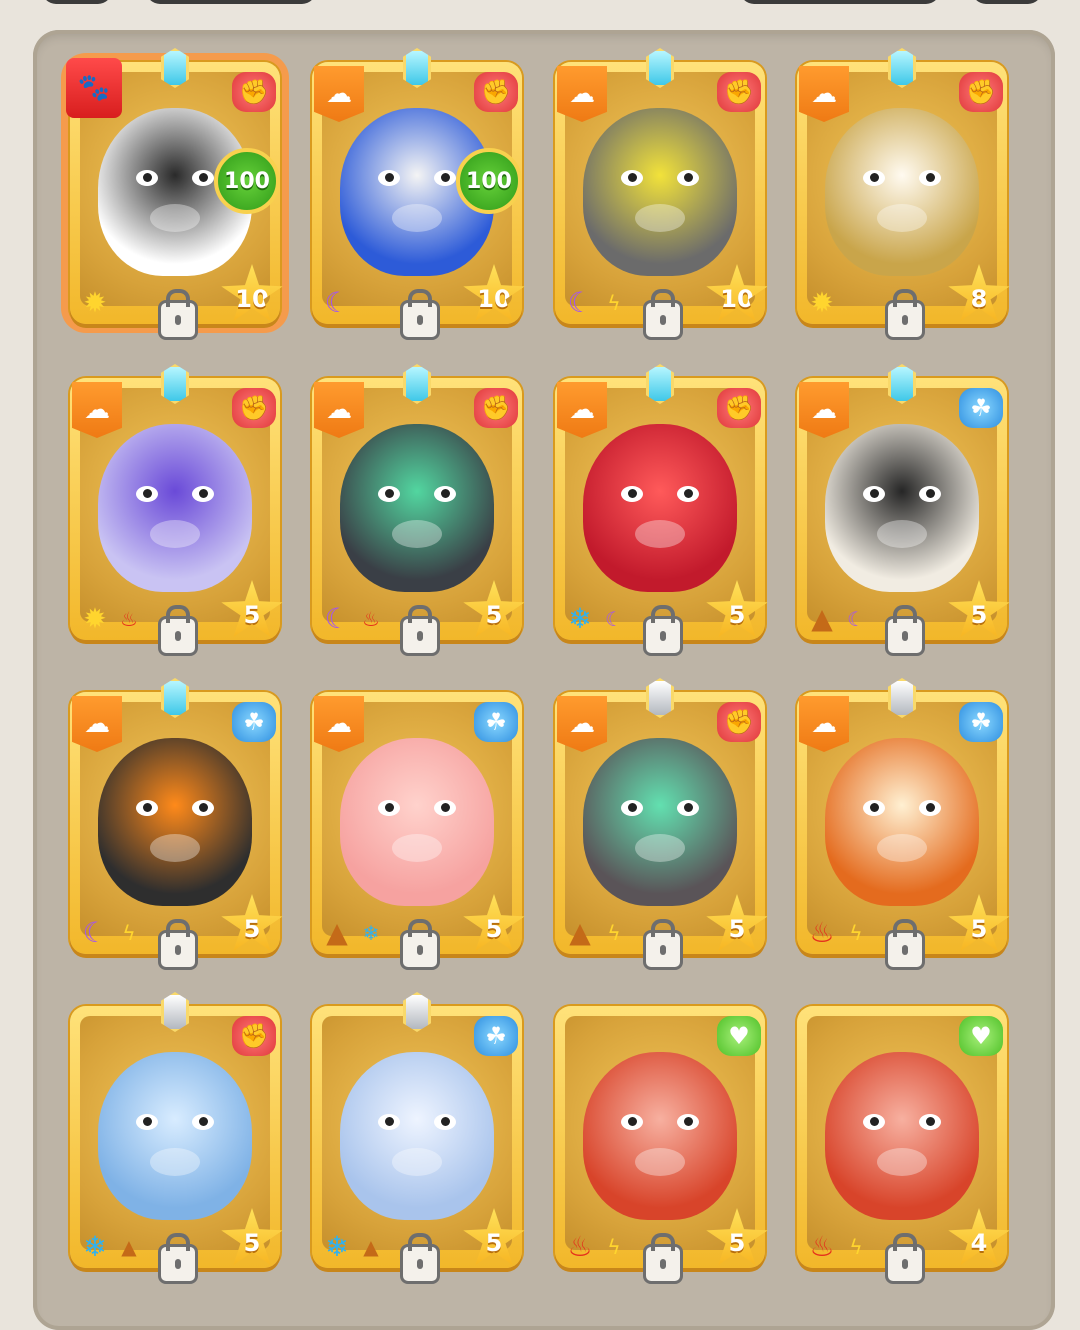  I want to click on trait-icons: ✹, so click(95, 303).